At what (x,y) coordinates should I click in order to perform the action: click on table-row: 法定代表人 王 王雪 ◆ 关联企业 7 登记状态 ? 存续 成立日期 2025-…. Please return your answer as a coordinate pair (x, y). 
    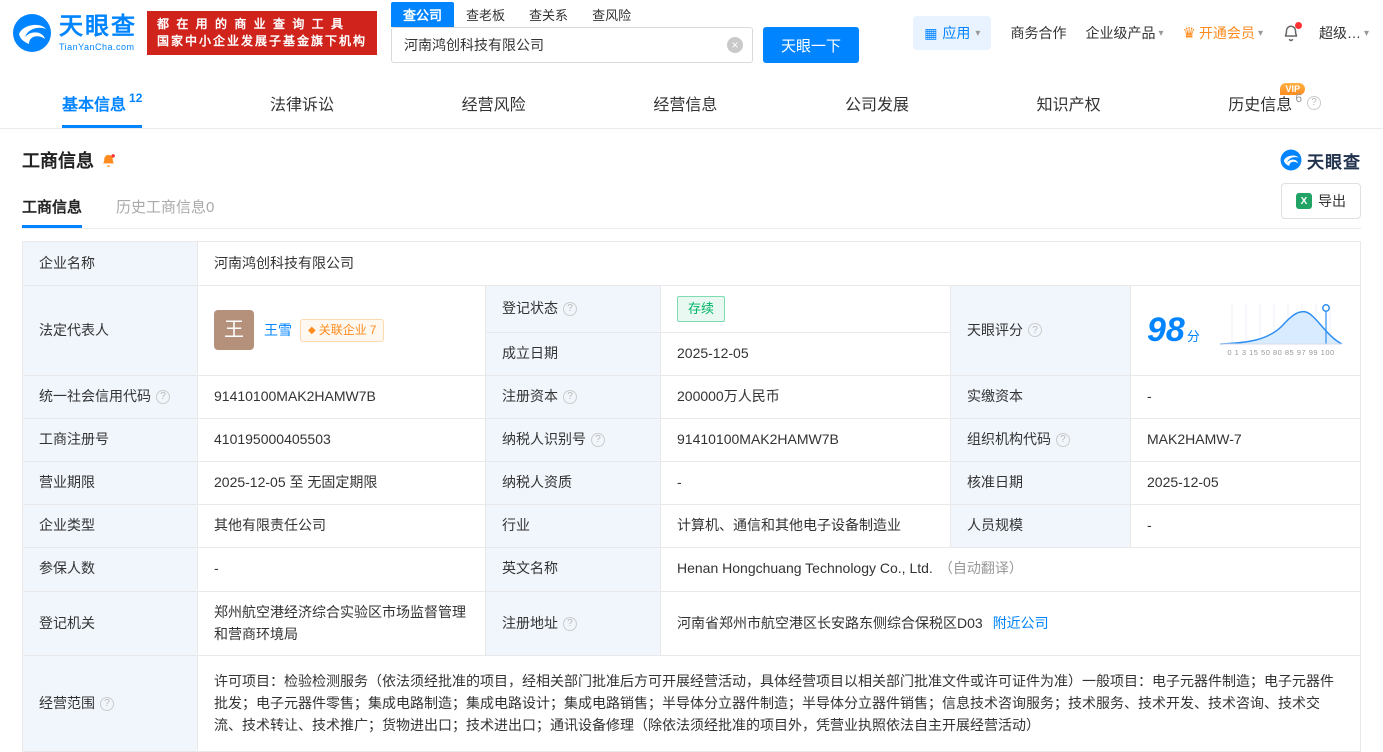
    Looking at the image, I should click on (691, 331).